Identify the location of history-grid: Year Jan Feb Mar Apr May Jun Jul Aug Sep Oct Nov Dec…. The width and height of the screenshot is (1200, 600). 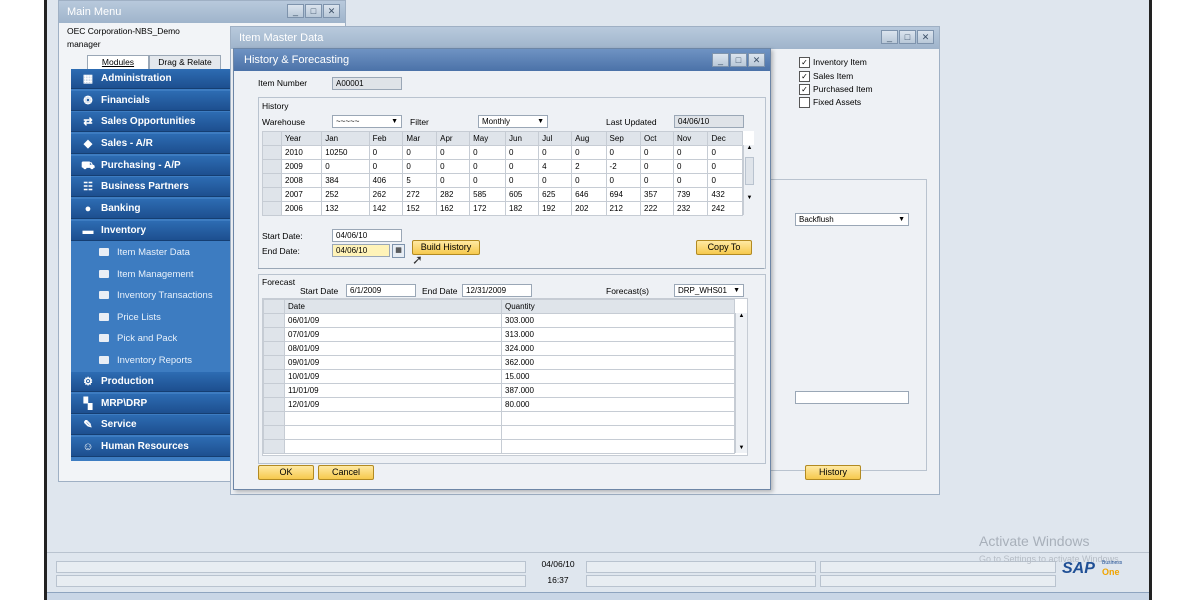
(508, 173).